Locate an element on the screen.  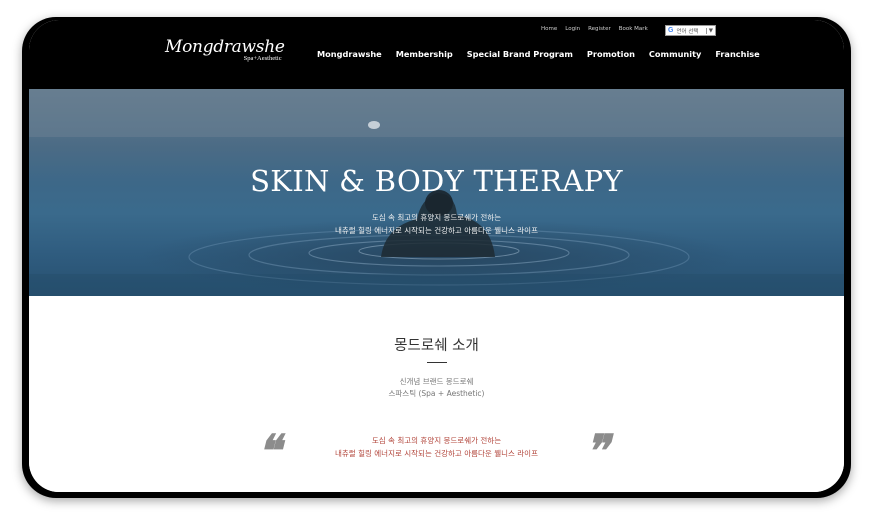
logo-wordmark: Mongdrawshe is located at coordinates (225, 47).